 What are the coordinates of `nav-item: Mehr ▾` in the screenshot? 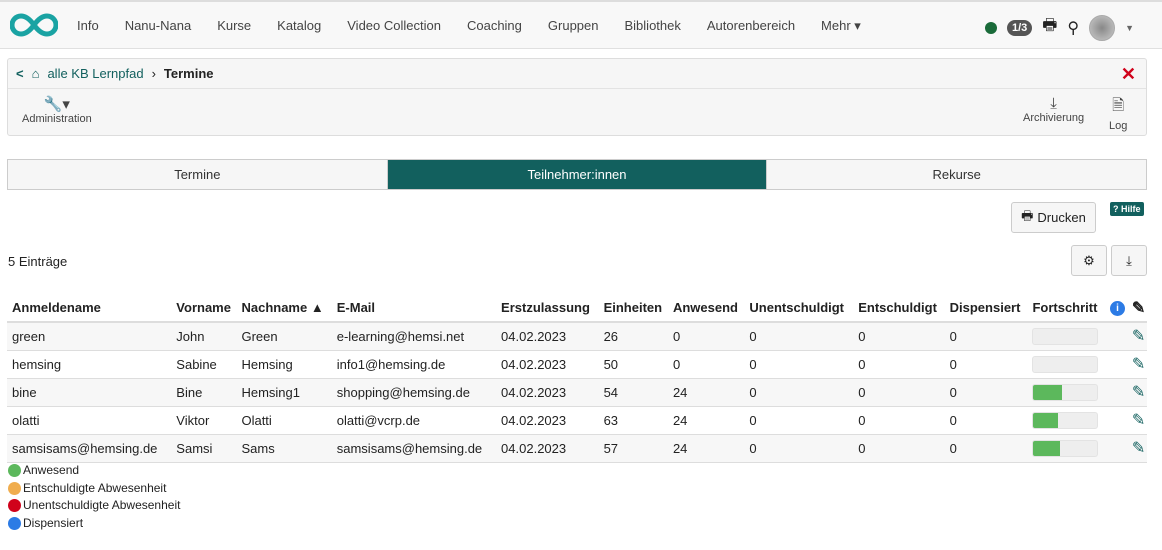 It's located at (841, 26).